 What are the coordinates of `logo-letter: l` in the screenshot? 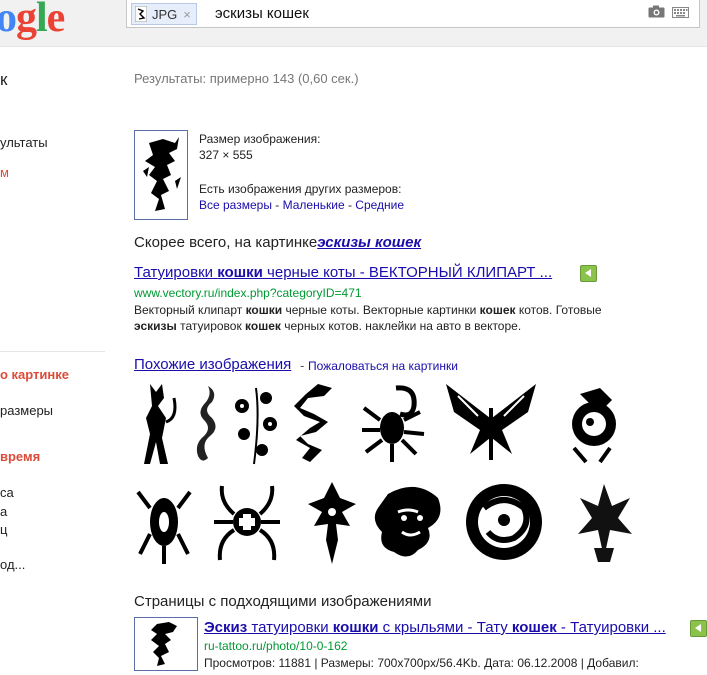 It's located at (42, 20).